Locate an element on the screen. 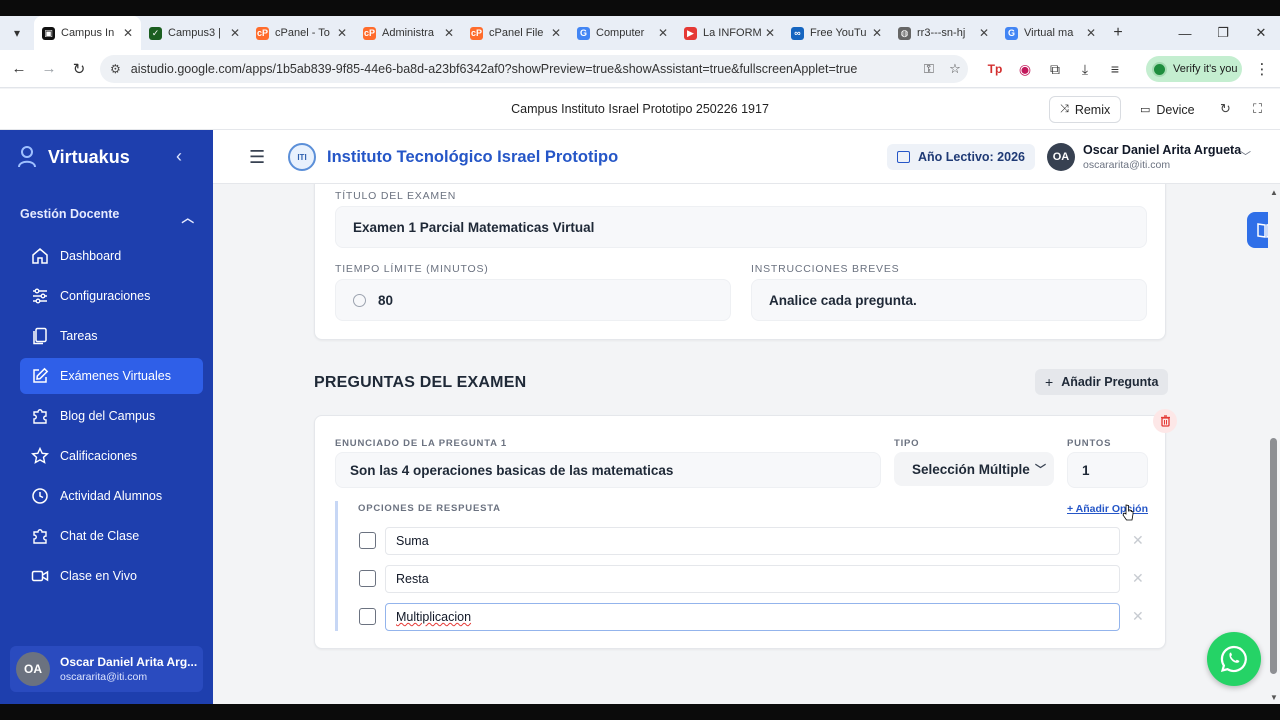  extension-record-icon: ◉ is located at coordinates (1025, 69).